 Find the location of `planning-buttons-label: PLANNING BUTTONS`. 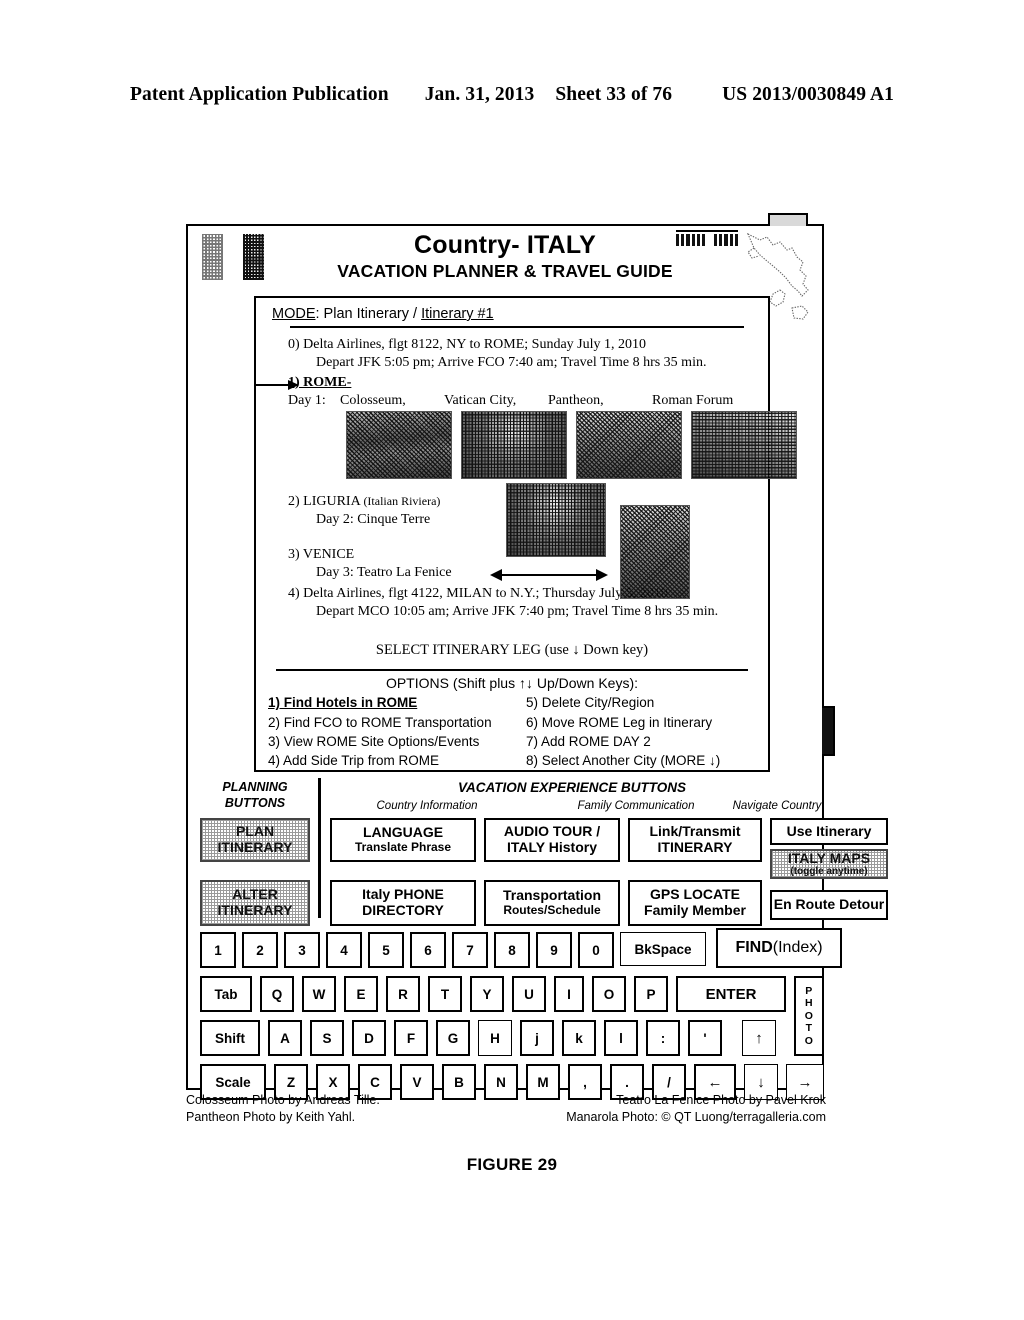

planning-buttons-label: PLANNING BUTTONS is located at coordinates (255, 795).